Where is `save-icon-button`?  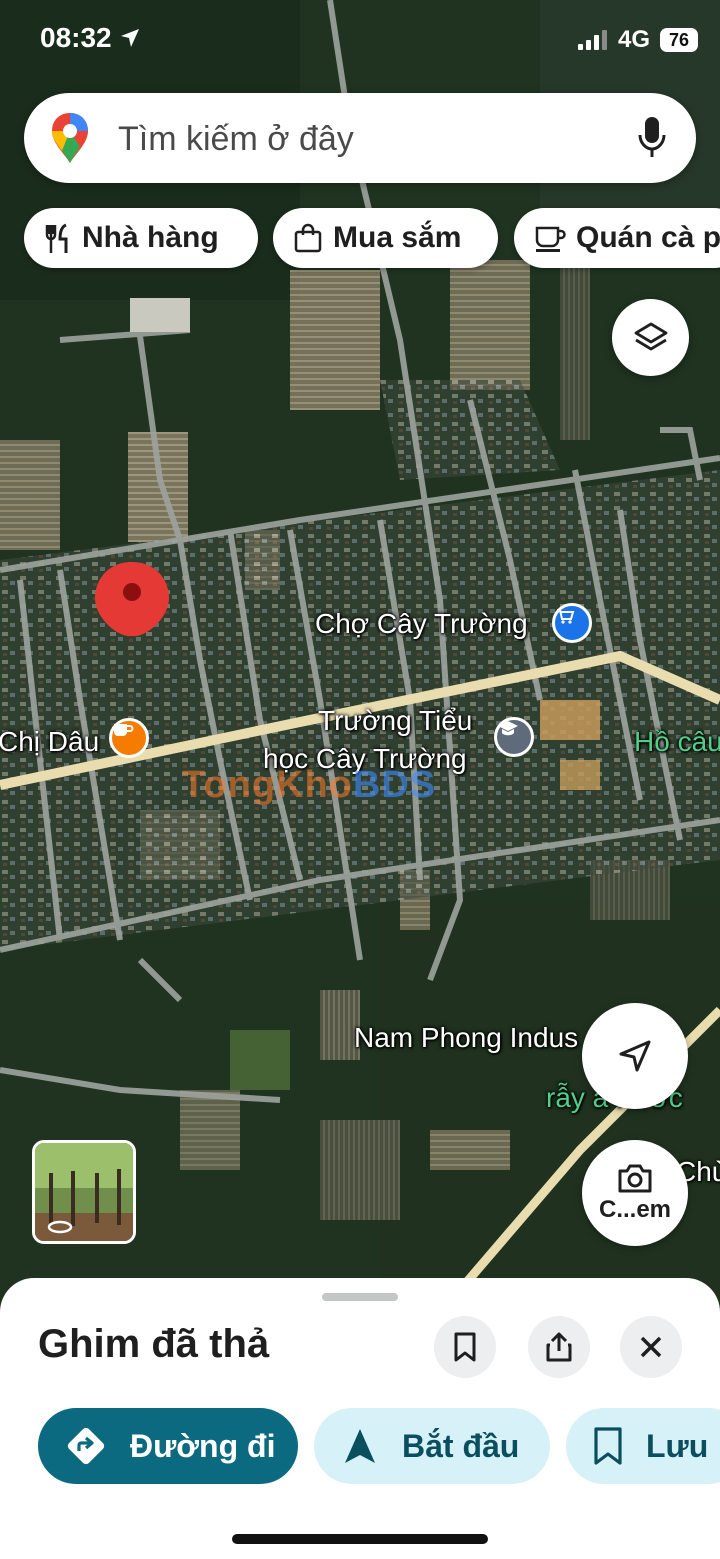
save-icon-button is located at coordinates (465, 1347).